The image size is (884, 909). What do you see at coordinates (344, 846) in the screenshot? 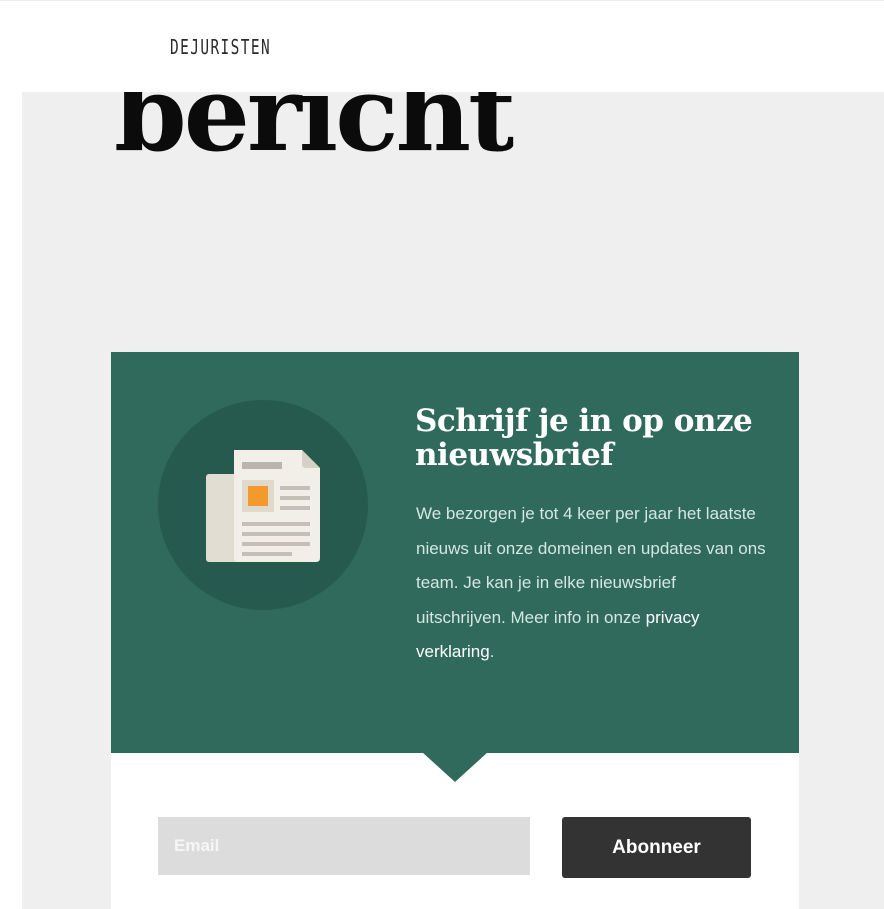
I see `email-input` at bounding box center [344, 846].